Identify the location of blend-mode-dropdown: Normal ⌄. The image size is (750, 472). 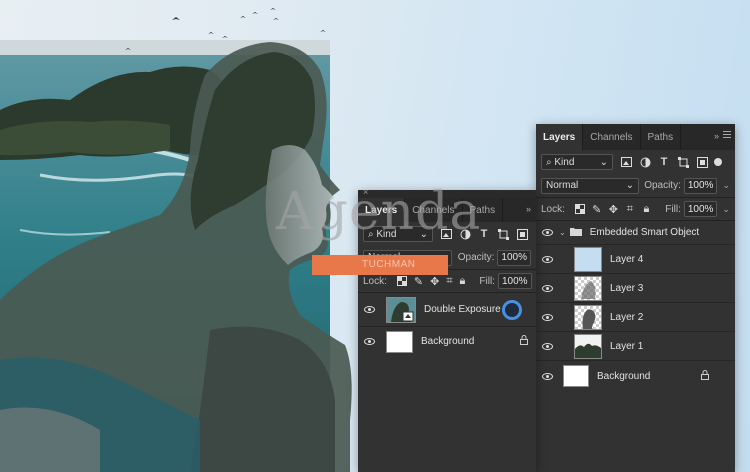
(590, 185).